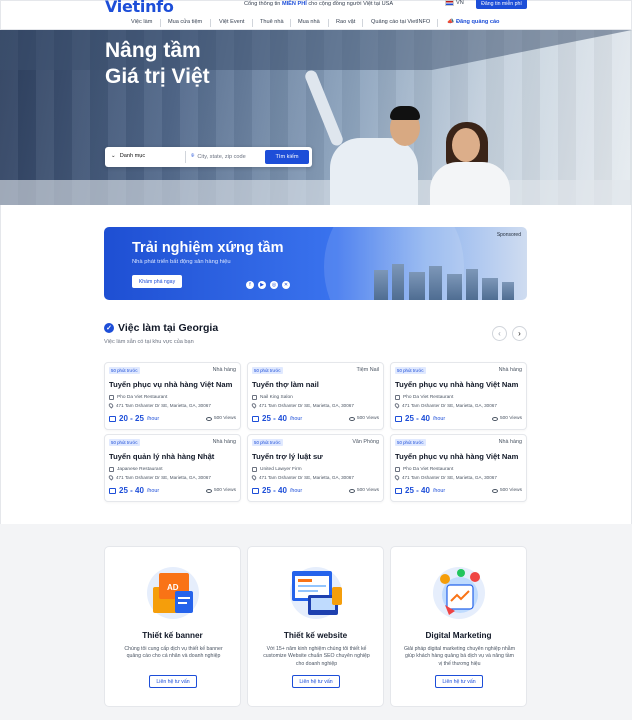 The height and width of the screenshot is (720, 632). I want to click on location-pin-icon: ⌾, so click(193, 156).